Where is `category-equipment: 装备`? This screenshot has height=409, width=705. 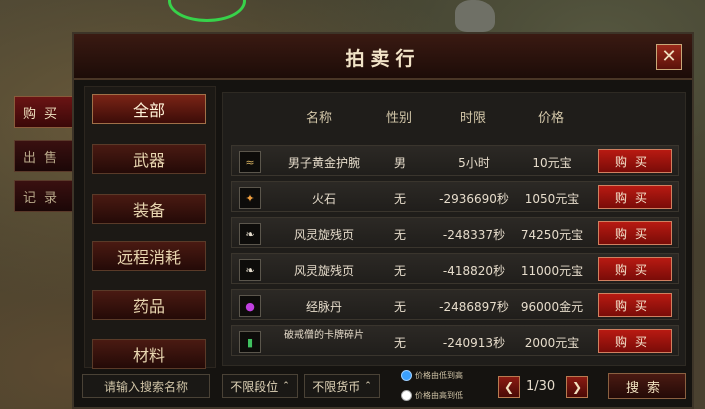
category-equipment: 装备 is located at coordinates (149, 209).